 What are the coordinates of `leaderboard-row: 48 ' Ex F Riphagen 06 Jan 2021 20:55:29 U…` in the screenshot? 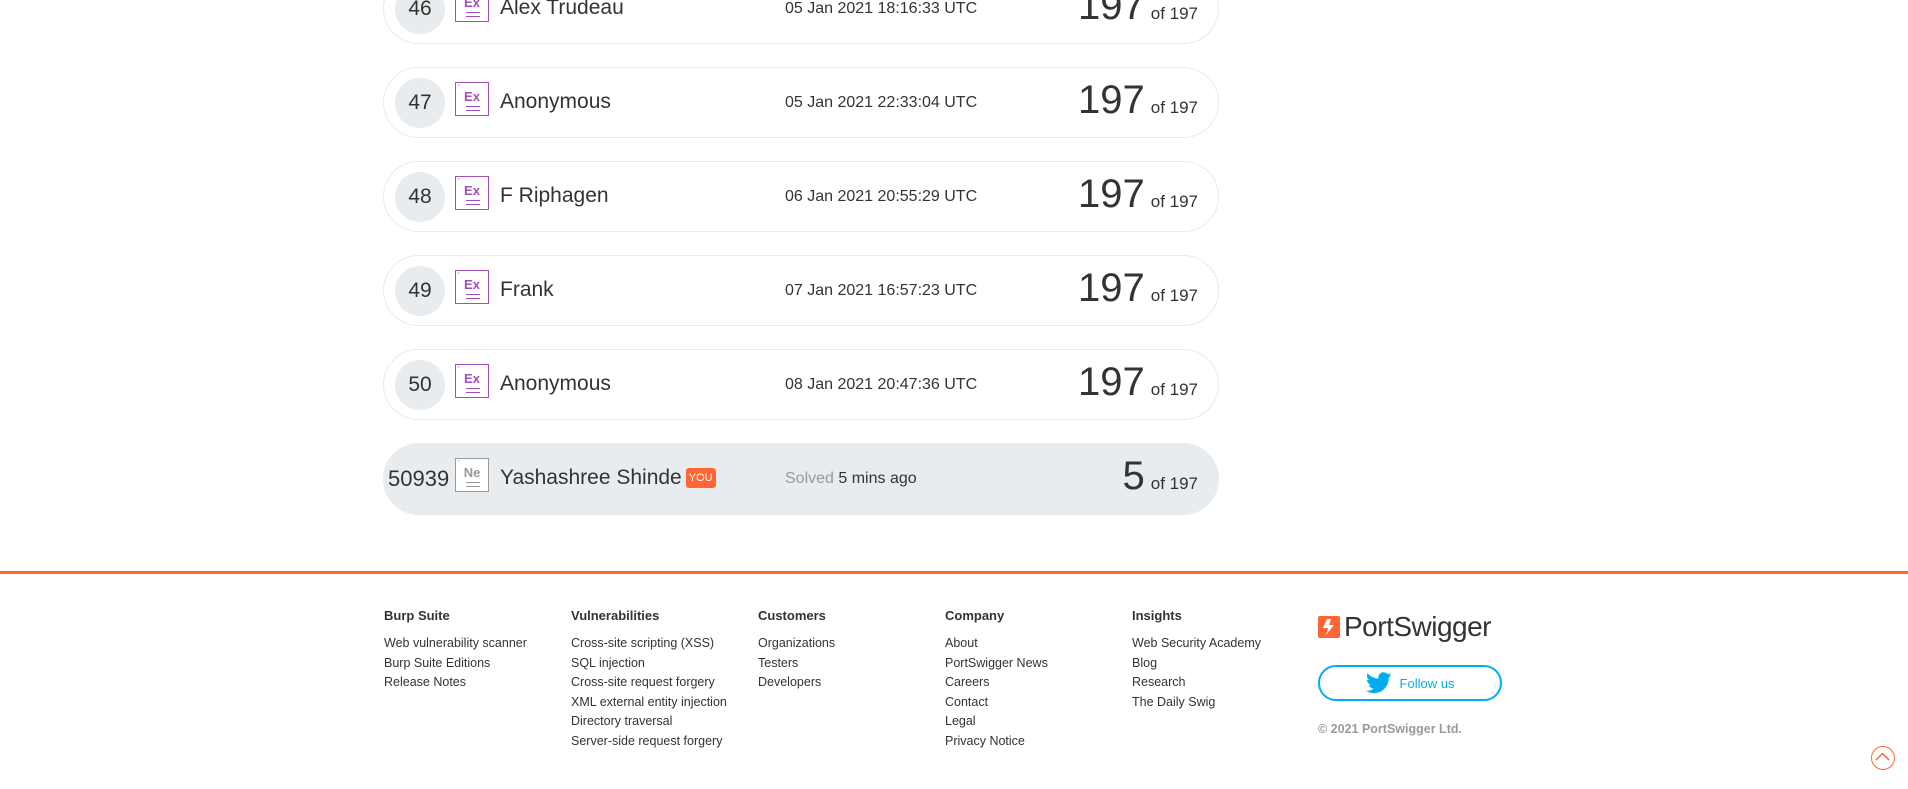 It's located at (801, 196).